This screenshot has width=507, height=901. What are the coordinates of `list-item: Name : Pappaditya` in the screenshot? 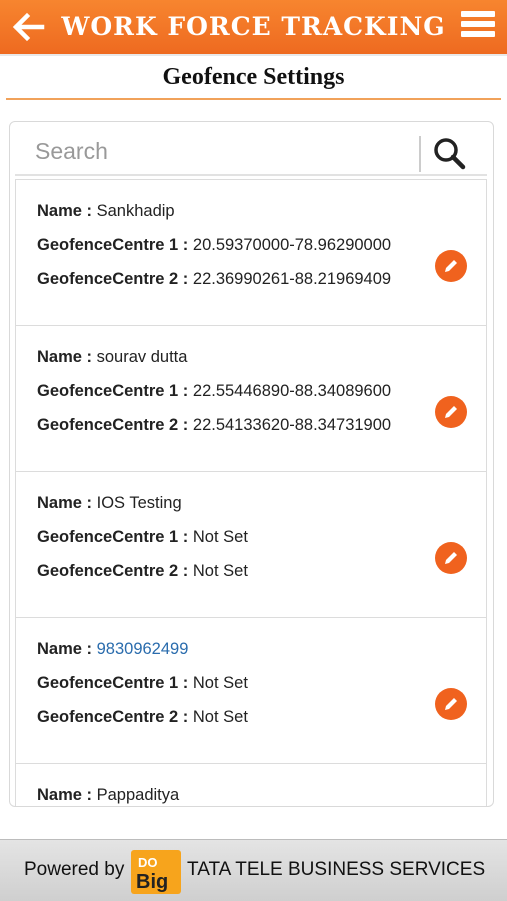 It's located at (251, 784).